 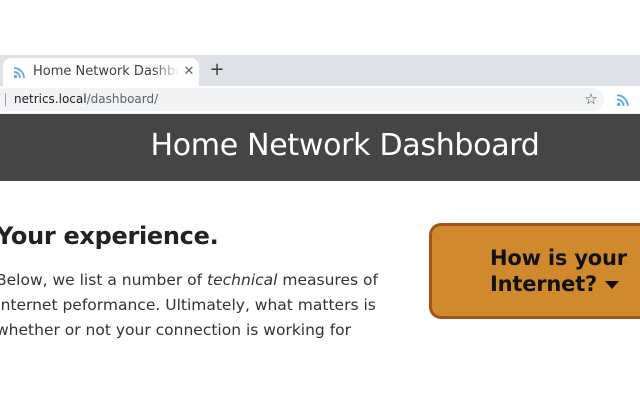 What do you see at coordinates (558, 258) in the screenshot?
I see `callout-line-1: How is your` at bounding box center [558, 258].